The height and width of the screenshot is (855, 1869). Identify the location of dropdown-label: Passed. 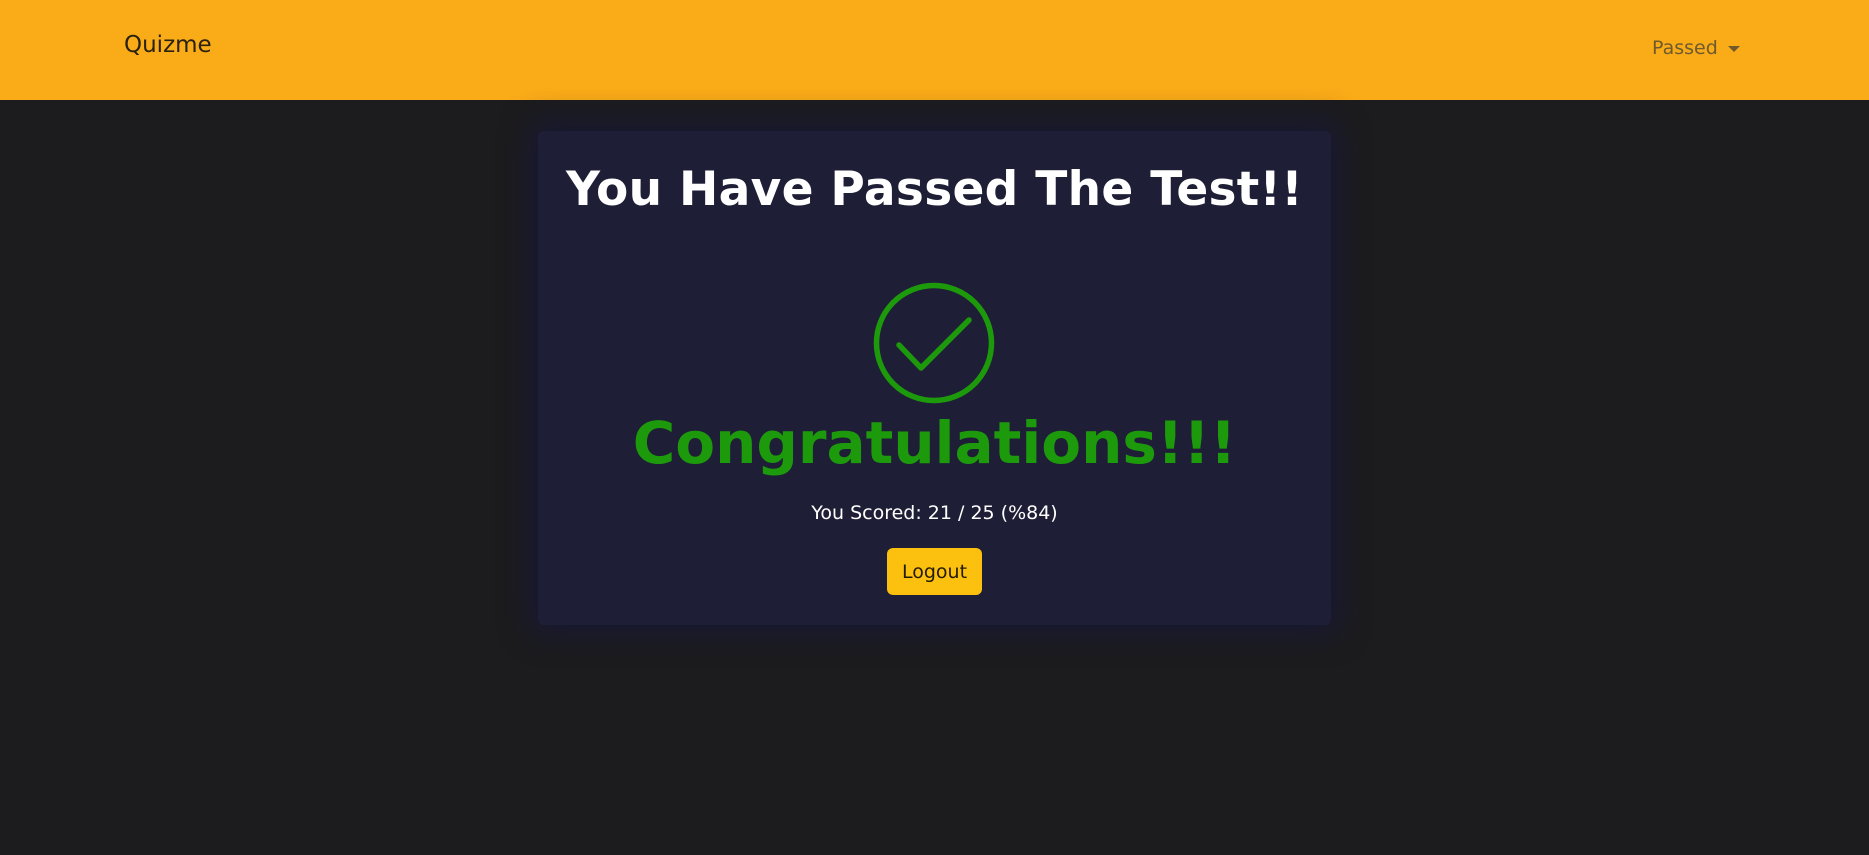
(1685, 48).